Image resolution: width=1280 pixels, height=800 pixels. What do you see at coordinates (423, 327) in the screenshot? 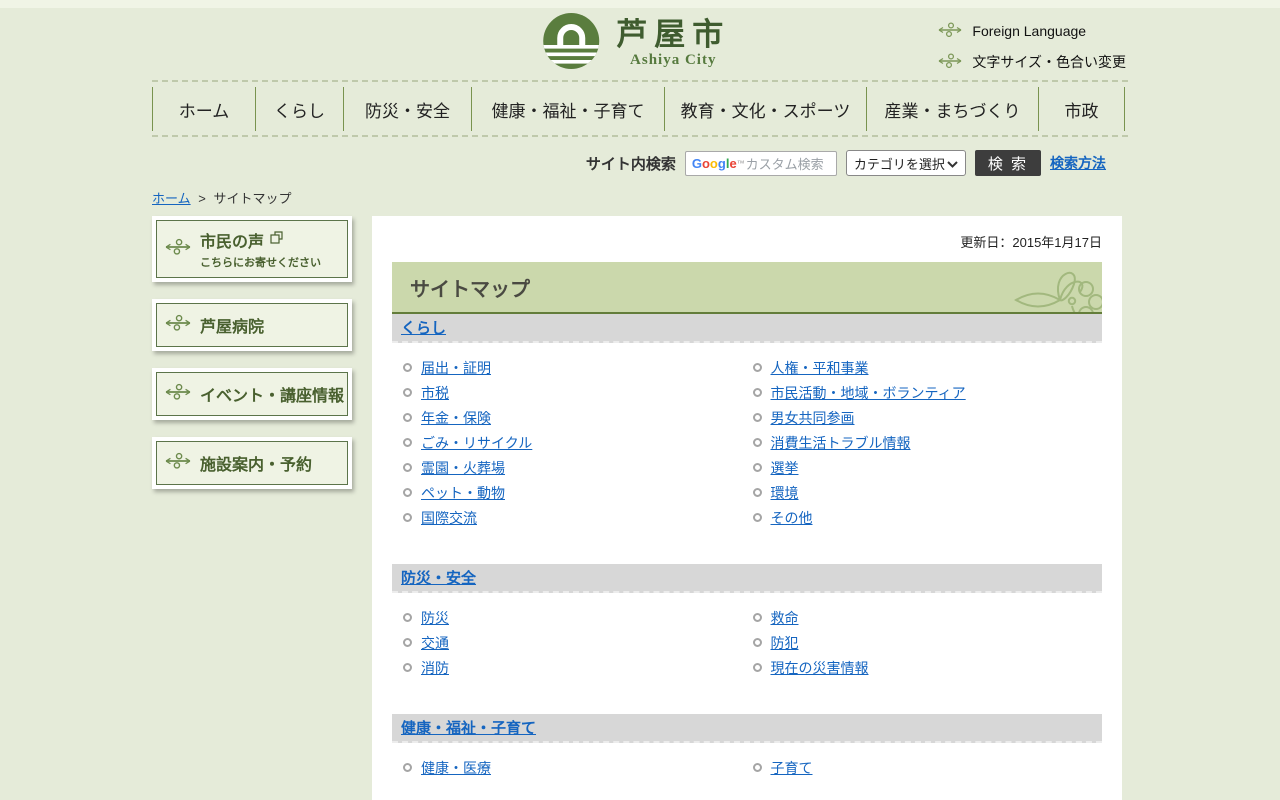
I see `section-title-link: くらし` at bounding box center [423, 327].